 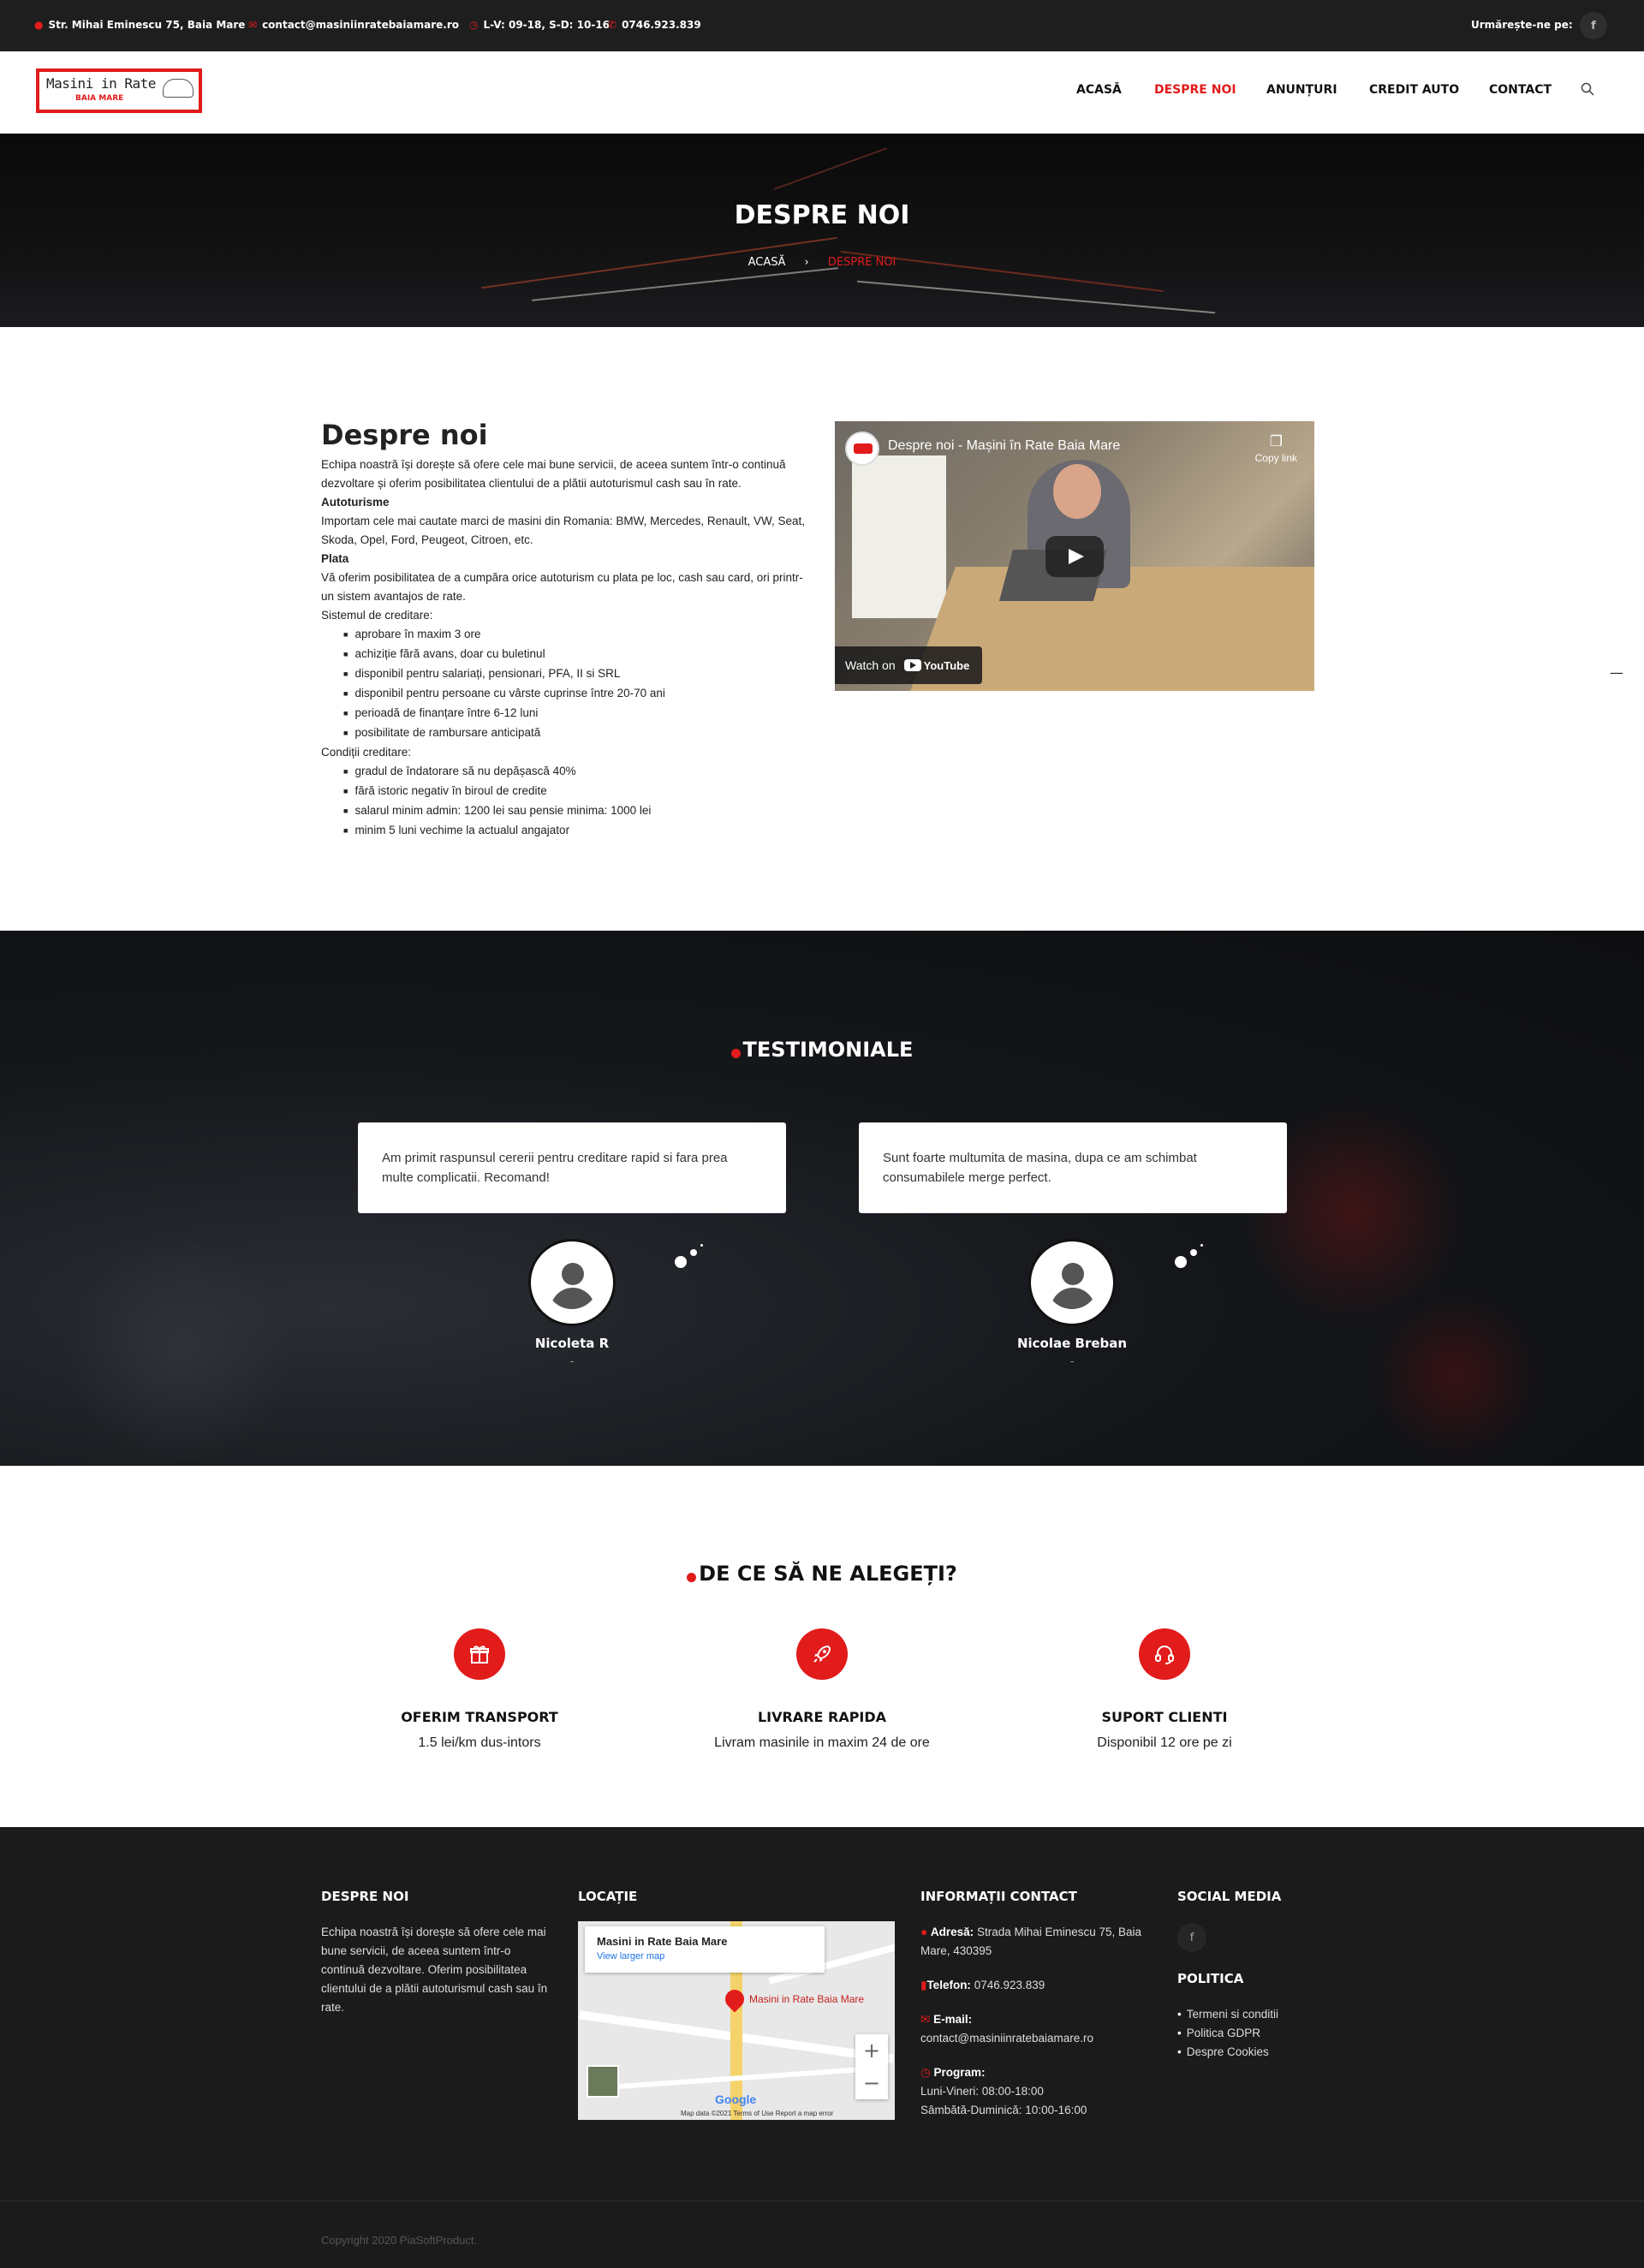 What do you see at coordinates (366, 752) in the screenshot?
I see `credit-conditions-title: Condiții creditare:` at bounding box center [366, 752].